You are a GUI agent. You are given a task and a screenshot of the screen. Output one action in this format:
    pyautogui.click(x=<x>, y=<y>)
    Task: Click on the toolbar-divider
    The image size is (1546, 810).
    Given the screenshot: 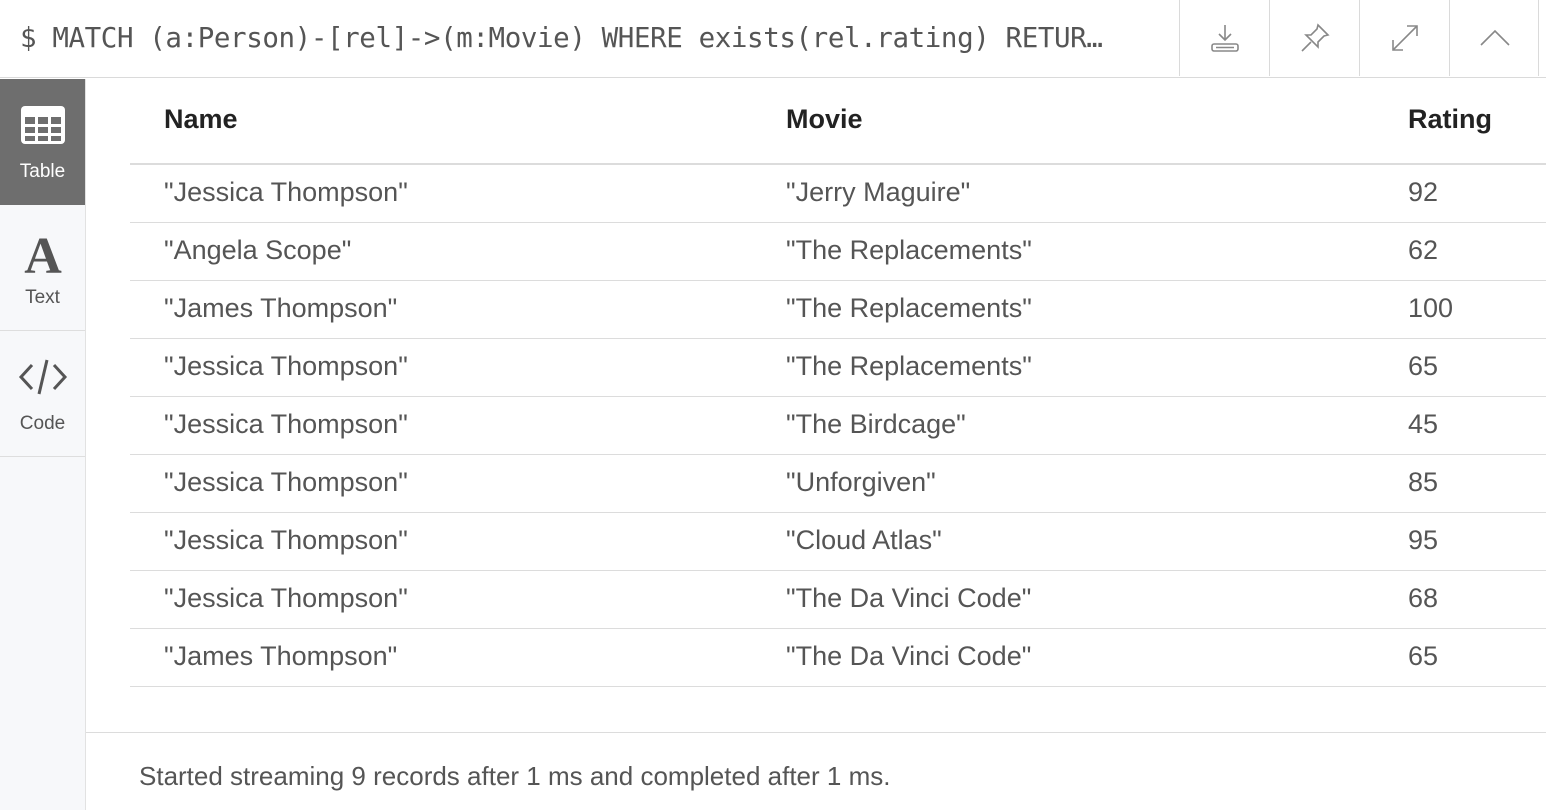 What is the action you would take?
    pyautogui.click(x=1538, y=38)
    